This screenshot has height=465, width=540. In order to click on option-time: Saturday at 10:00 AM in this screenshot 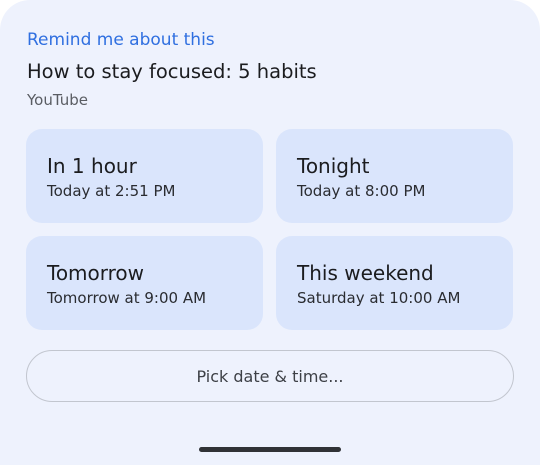, I will do `click(379, 298)`.